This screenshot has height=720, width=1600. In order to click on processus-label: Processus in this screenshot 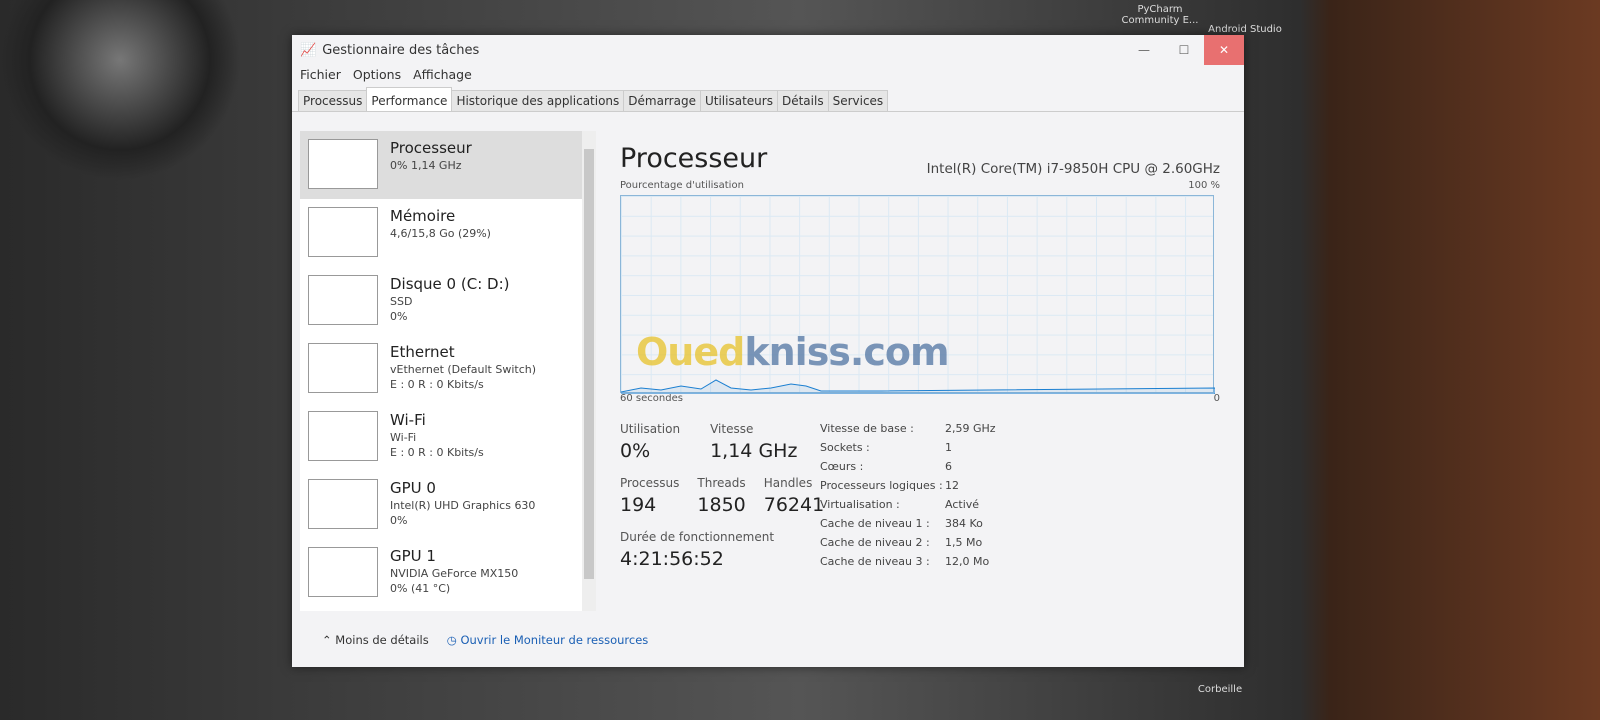, I will do `click(650, 483)`.